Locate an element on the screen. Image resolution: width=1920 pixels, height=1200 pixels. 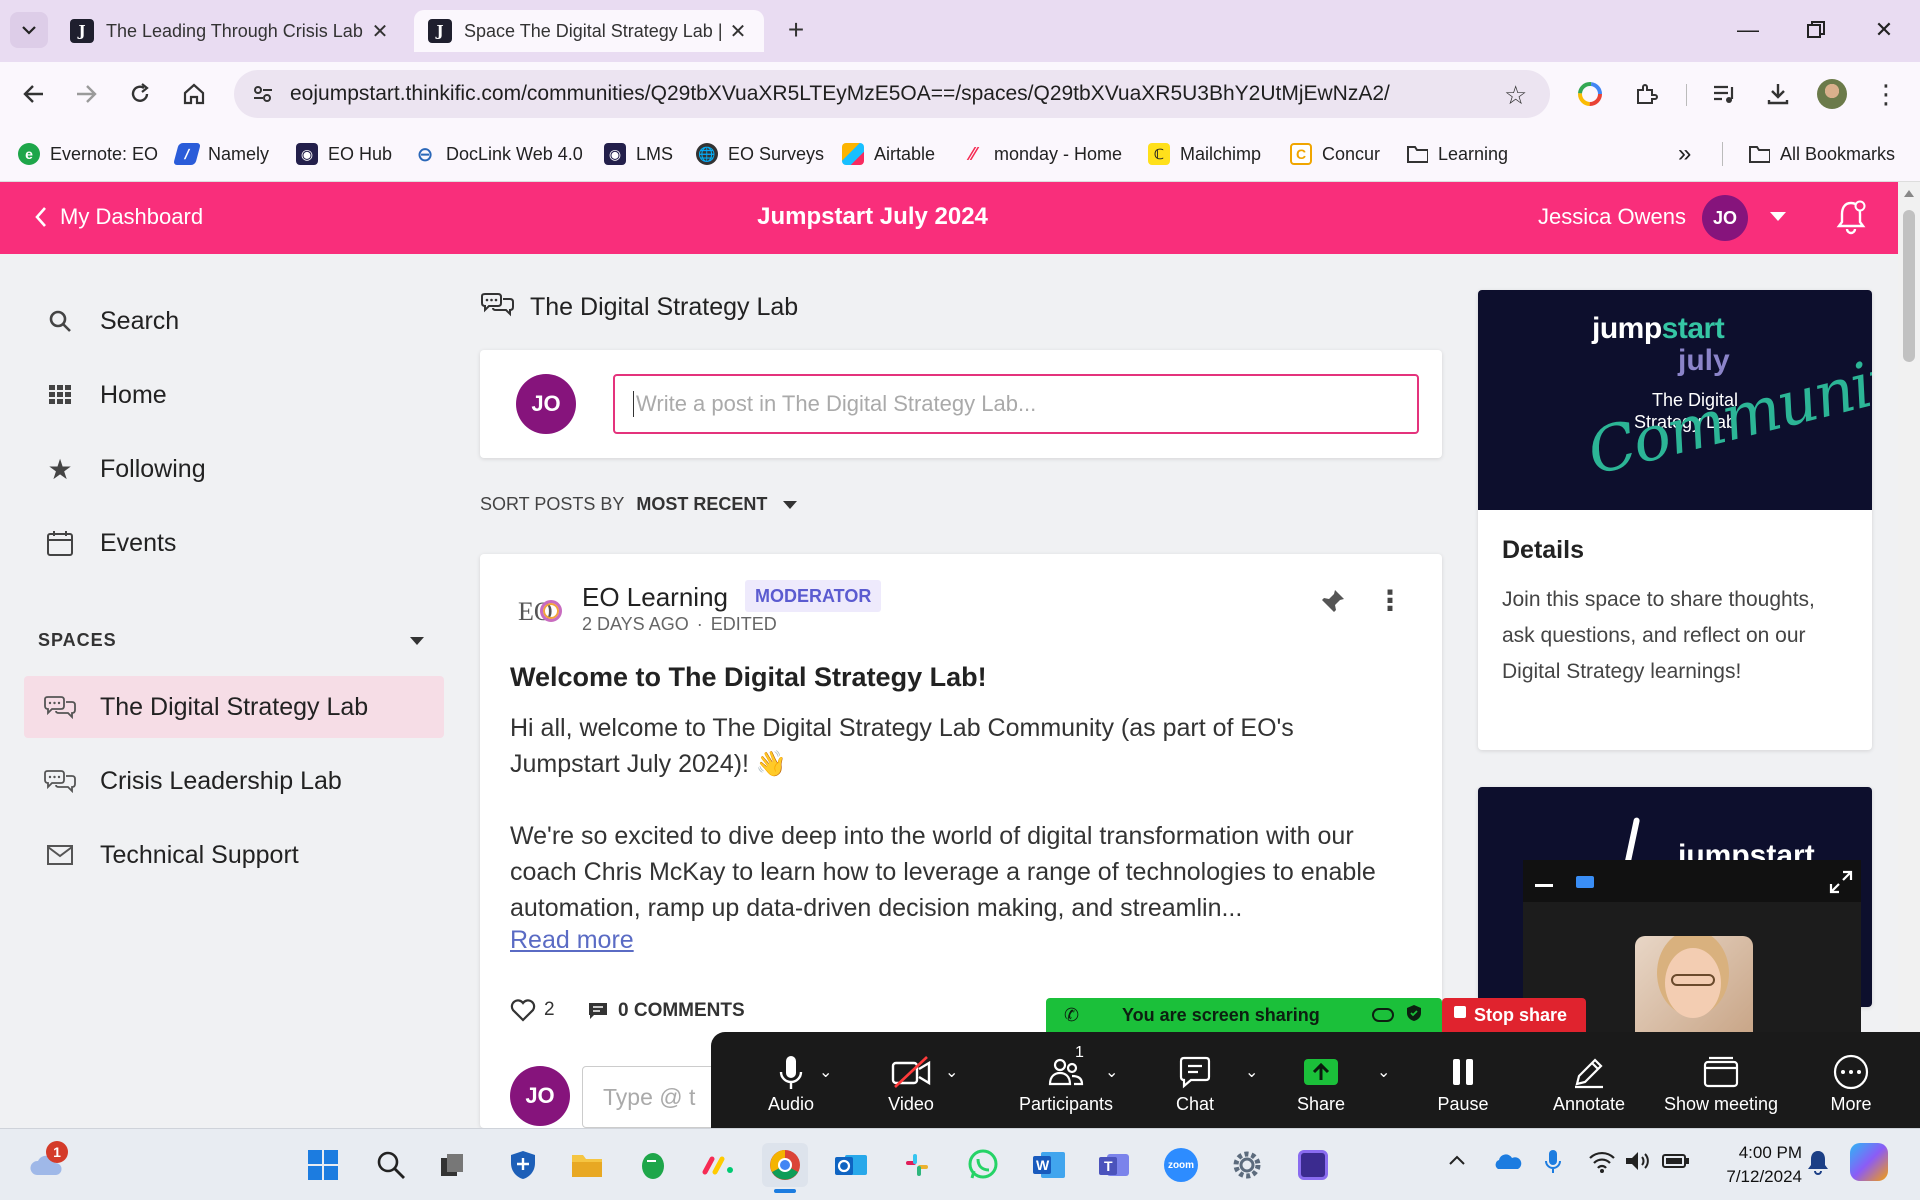
volume-icon is located at coordinates (1638, 1163).